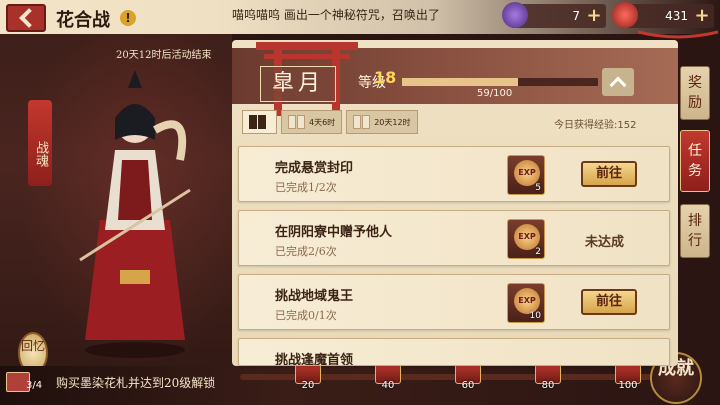 The image size is (720, 405). I want to click on back-button, so click(26, 18).